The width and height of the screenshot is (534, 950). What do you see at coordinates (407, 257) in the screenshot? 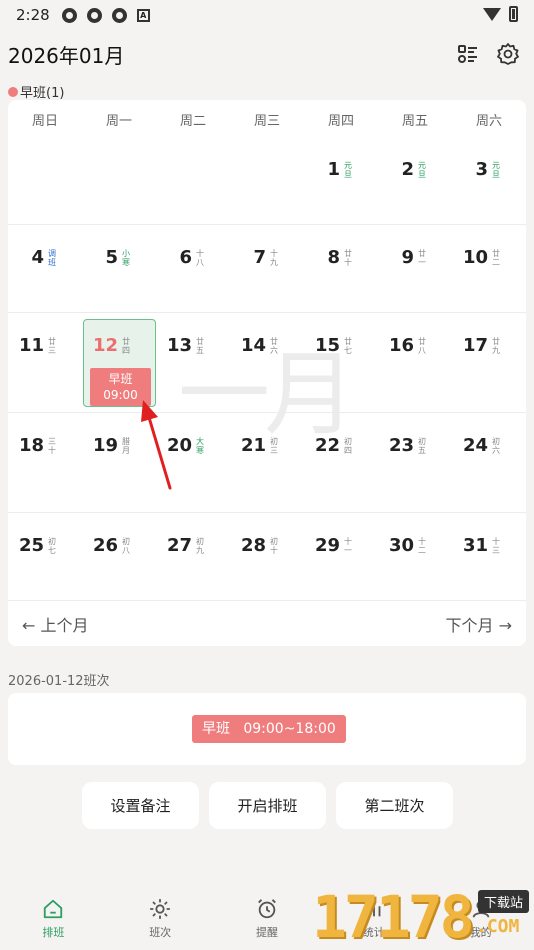
I see `day-number: 9` at bounding box center [407, 257].